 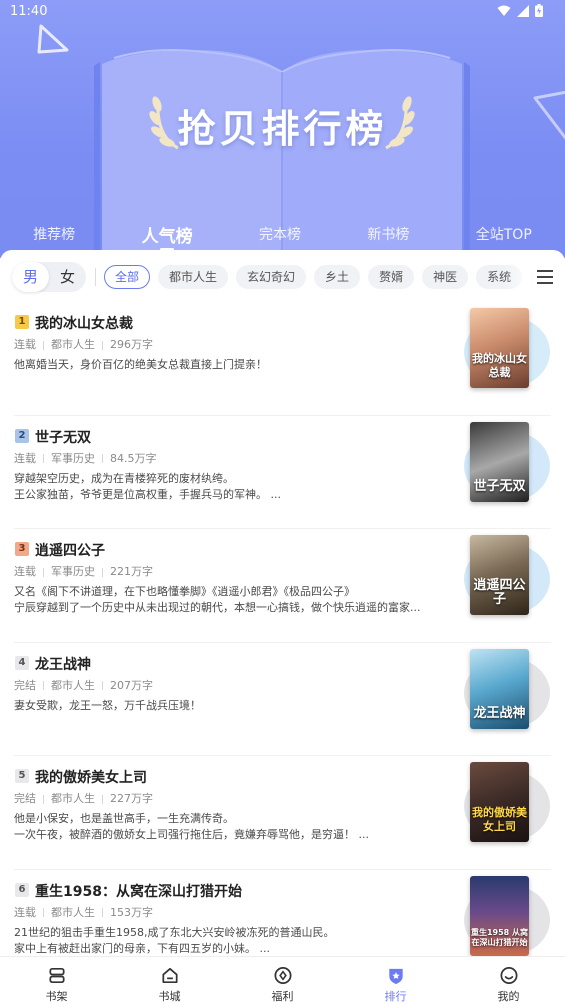 What do you see at coordinates (67, 277) in the screenshot?
I see `gender-female-option: 女` at bounding box center [67, 277].